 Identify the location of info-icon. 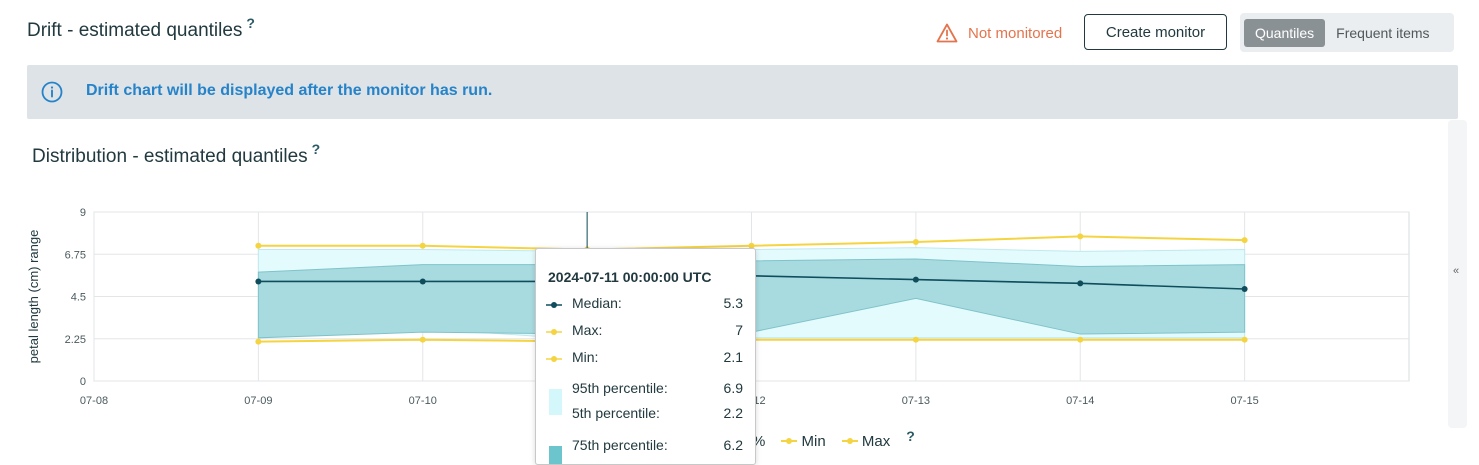
(52, 92).